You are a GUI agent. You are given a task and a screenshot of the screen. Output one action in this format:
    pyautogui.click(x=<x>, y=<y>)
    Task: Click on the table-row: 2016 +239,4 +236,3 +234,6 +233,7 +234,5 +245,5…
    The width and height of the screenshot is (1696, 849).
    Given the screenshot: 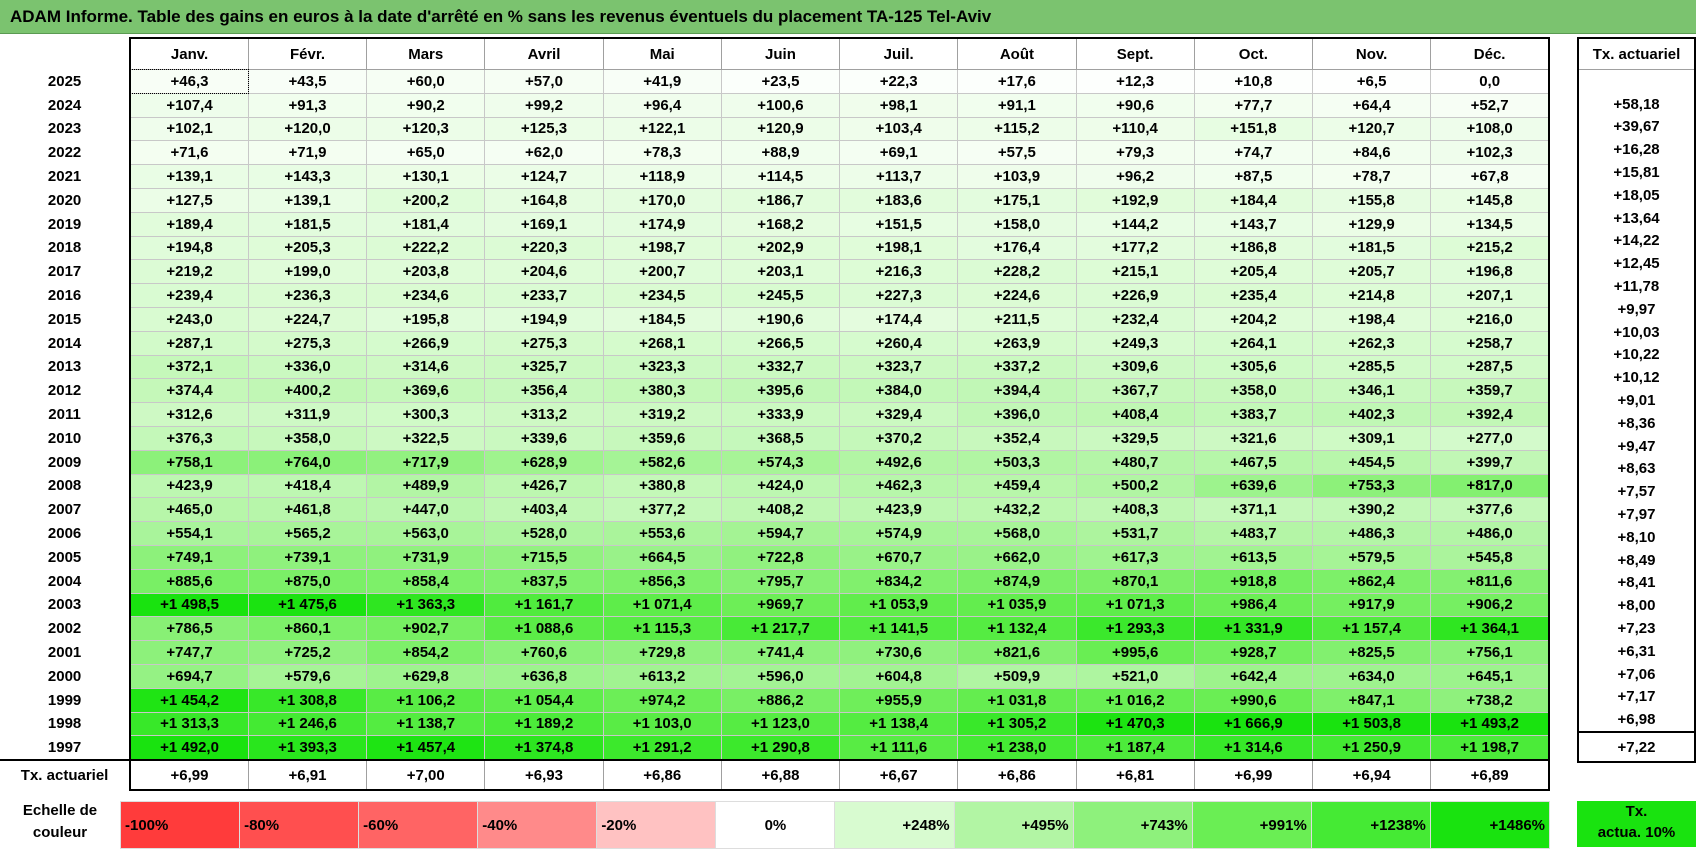 What is the action you would take?
    pyautogui.click(x=775, y=295)
    